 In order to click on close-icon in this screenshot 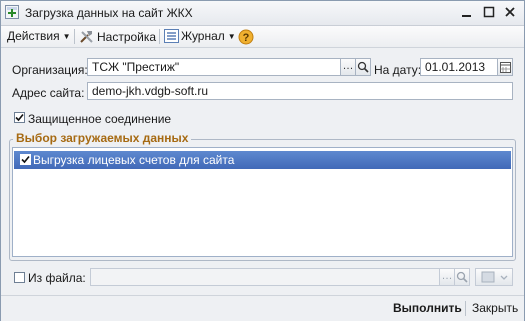, I will do `click(510, 12)`.